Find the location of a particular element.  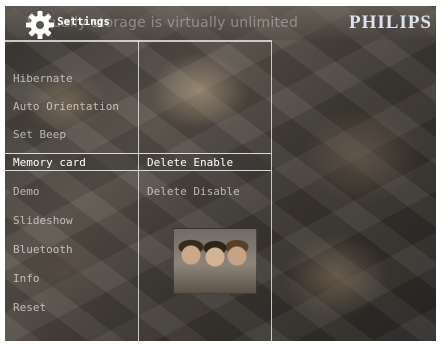

submenu-item-delete-disable: Delete Disable is located at coordinates (205, 192).